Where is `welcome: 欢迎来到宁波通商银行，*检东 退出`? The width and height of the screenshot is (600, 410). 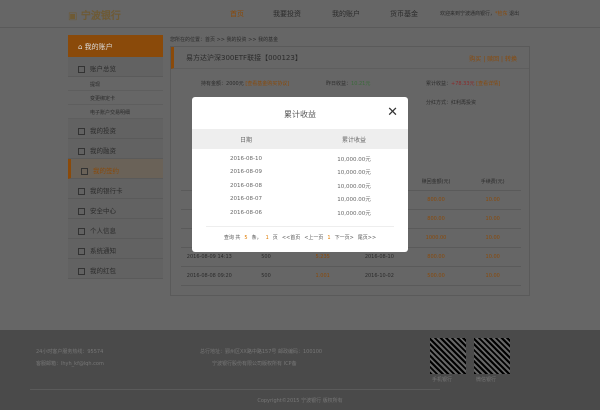
welcome: 欢迎来到宁波通商银行，*检东 退出 is located at coordinates (479, 13).